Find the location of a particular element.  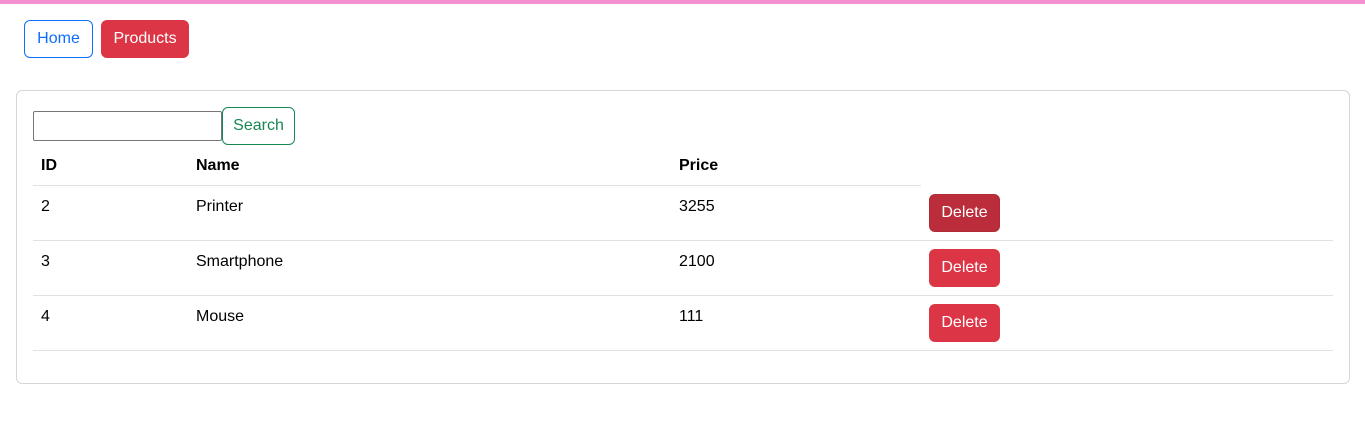

cell-id: 4 is located at coordinates (45, 316).